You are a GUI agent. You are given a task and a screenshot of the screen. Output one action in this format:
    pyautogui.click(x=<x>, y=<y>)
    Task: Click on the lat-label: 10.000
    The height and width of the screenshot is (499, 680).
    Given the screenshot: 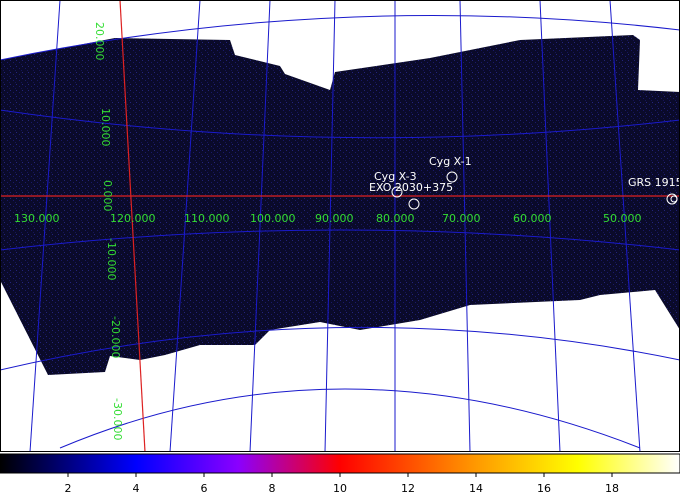 What is the action you would take?
    pyautogui.click(x=105, y=127)
    